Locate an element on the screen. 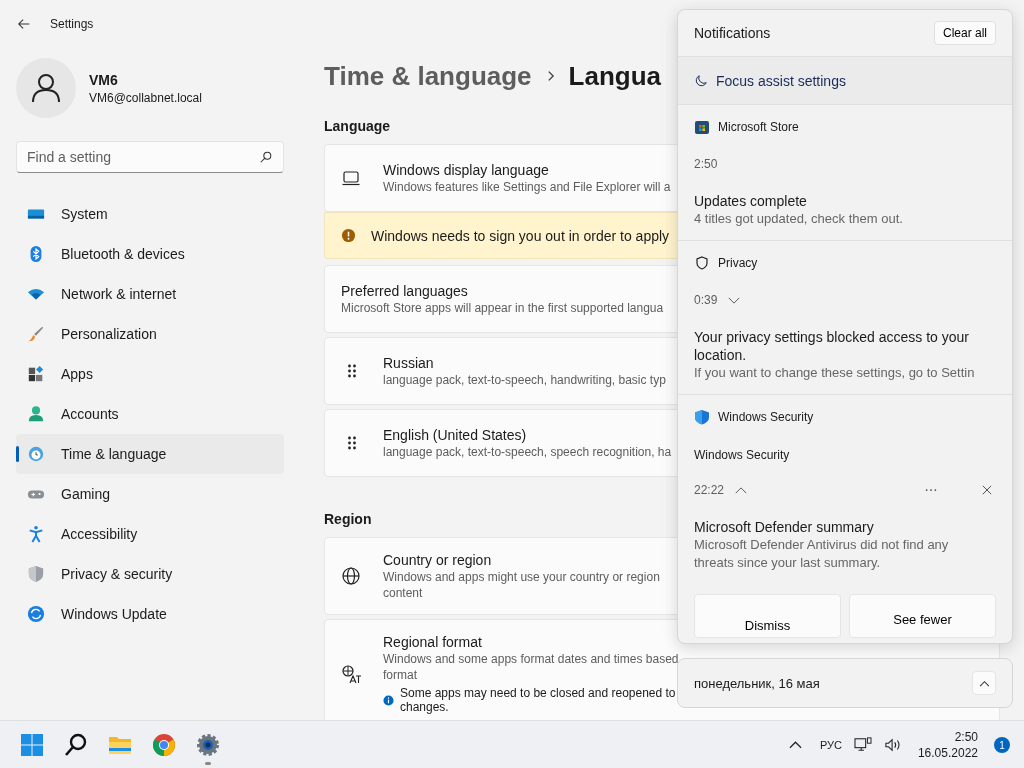 Image resolution: width=1024 pixels, height=768 pixels. laptop-icon is located at coordinates (351, 178).